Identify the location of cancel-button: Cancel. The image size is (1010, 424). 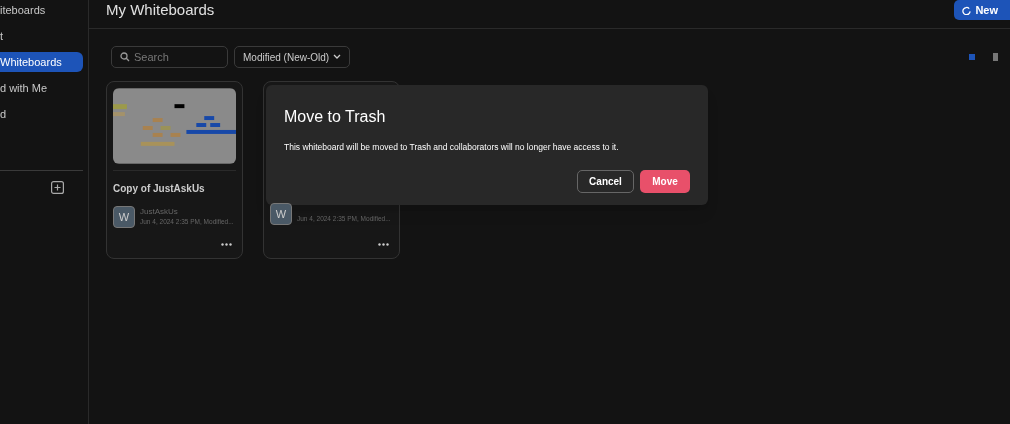
(605, 181).